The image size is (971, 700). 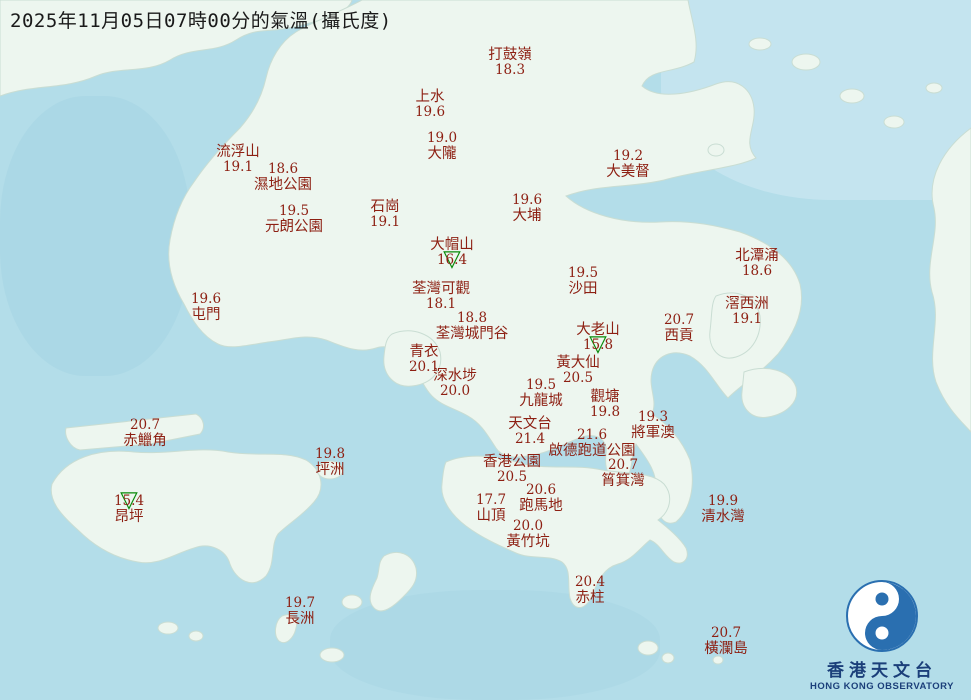 What do you see at coordinates (201, 21) in the screenshot?
I see `page-title: 2025年11月05日07時00分的氣溫(攝氏度)` at bounding box center [201, 21].